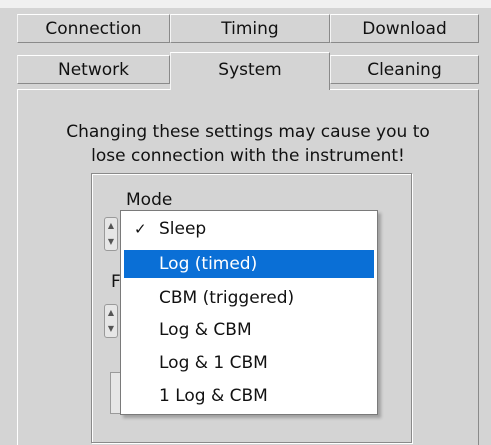 The width and height of the screenshot is (491, 445). I want to click on menu-item-label: Log & CBM, so click(205, 330).